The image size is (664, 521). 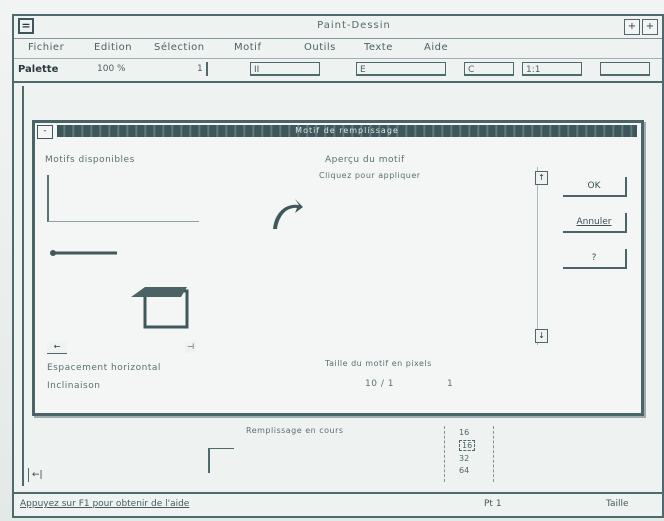 I want to click on maximize-button: +, so click(x=650, y=27).